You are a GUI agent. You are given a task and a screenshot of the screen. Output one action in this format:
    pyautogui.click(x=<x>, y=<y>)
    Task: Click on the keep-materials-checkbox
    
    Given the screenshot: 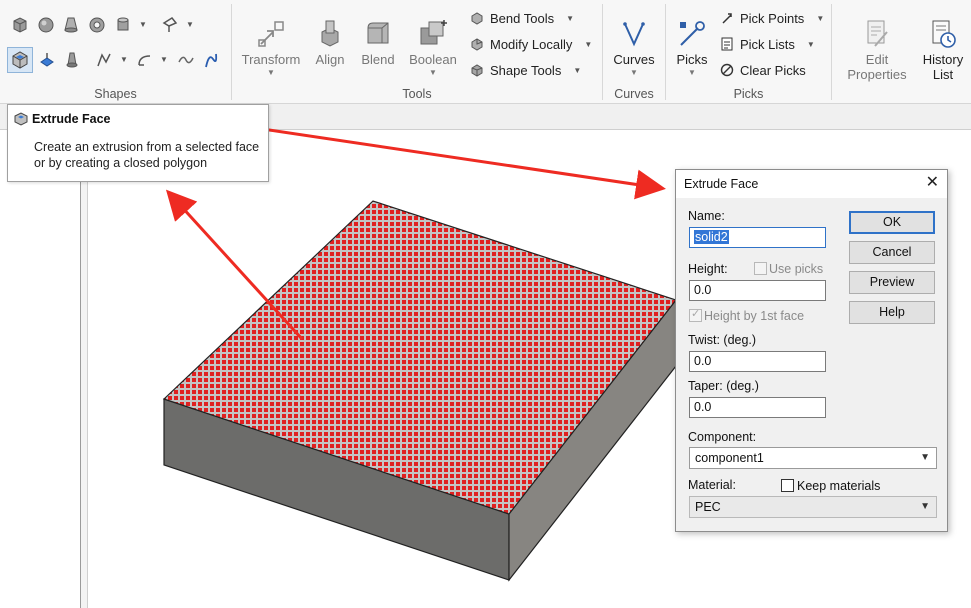 What is the action you would take?
    pyautogui.click(x=787, y=485)
    